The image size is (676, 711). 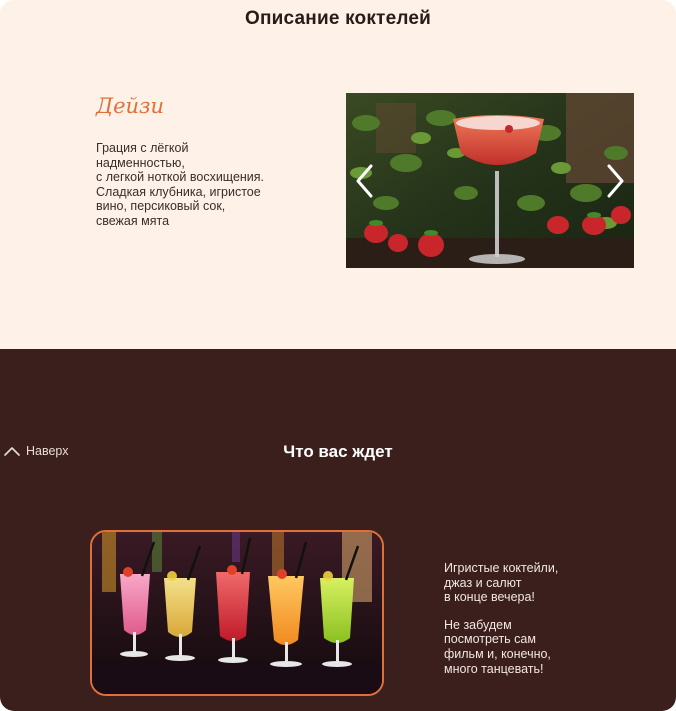 I want to click on chevron-left-icon, so click(x=364, y=181).